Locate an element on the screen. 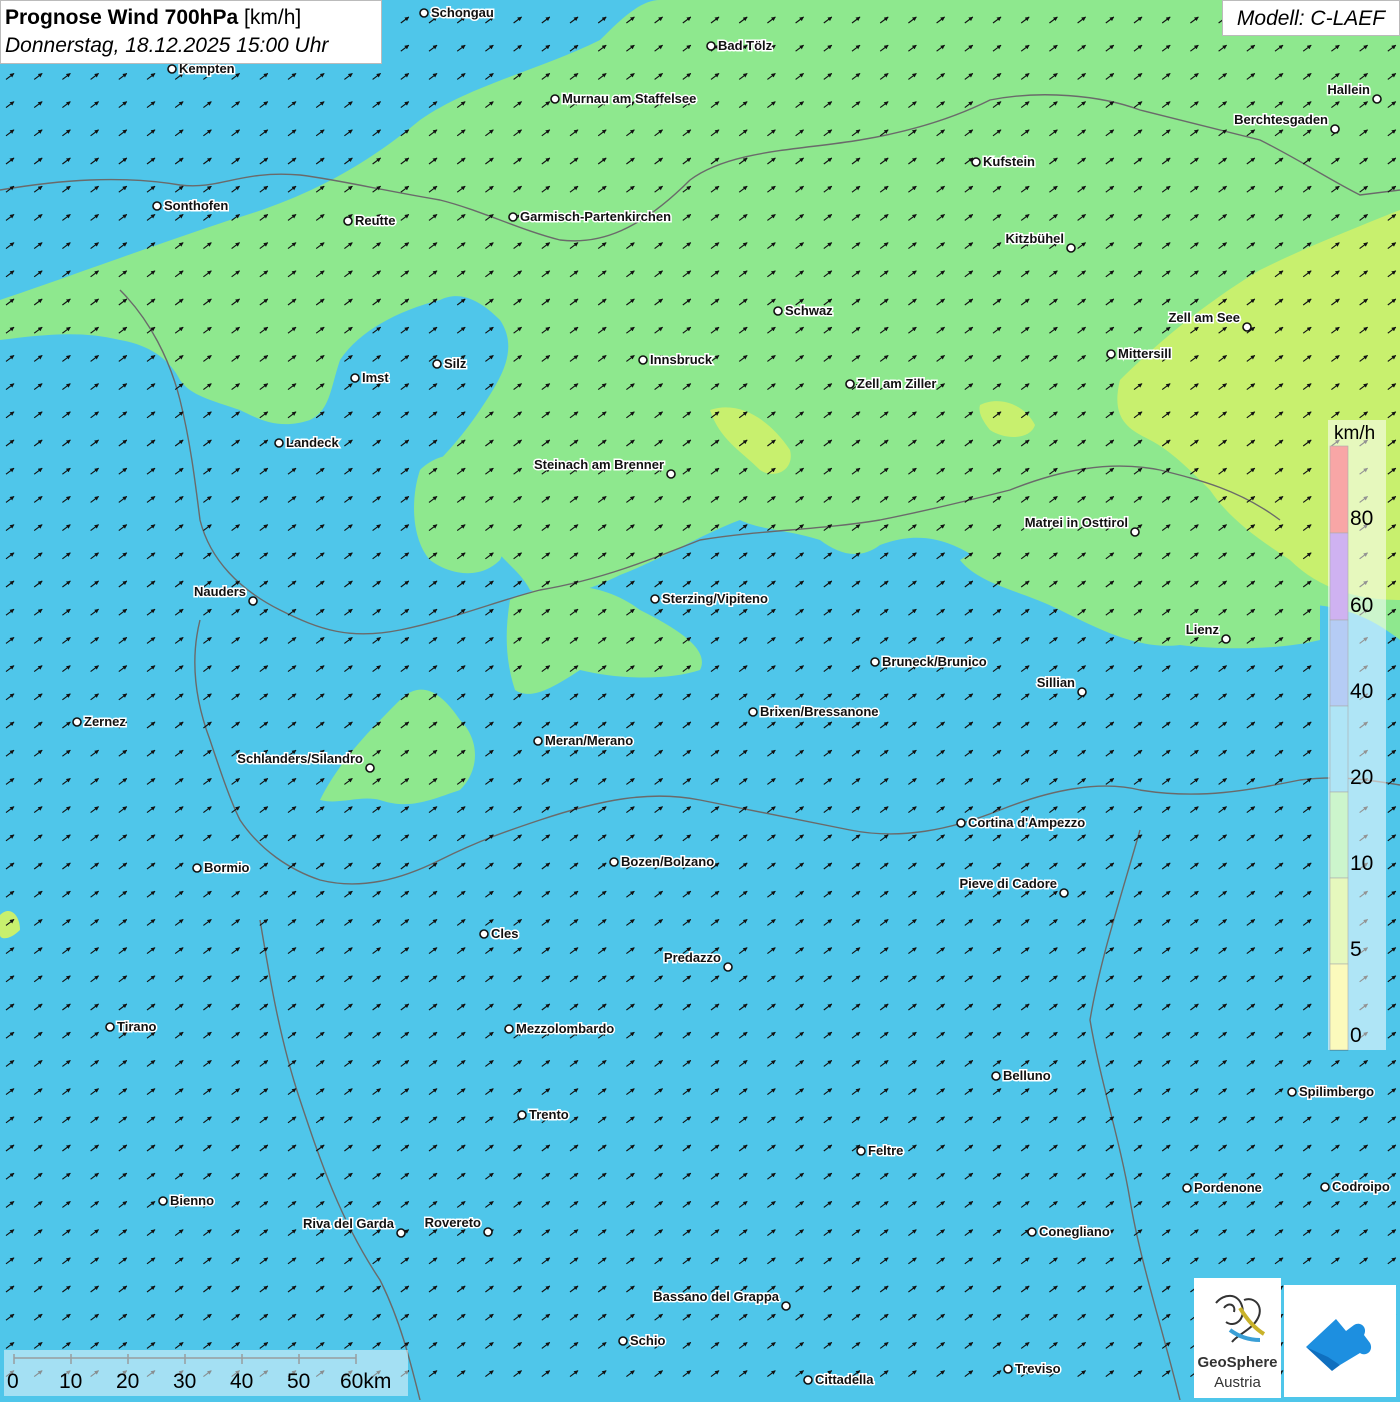  city-label: Spilimbergo is located at coordinates (1336, 1091).